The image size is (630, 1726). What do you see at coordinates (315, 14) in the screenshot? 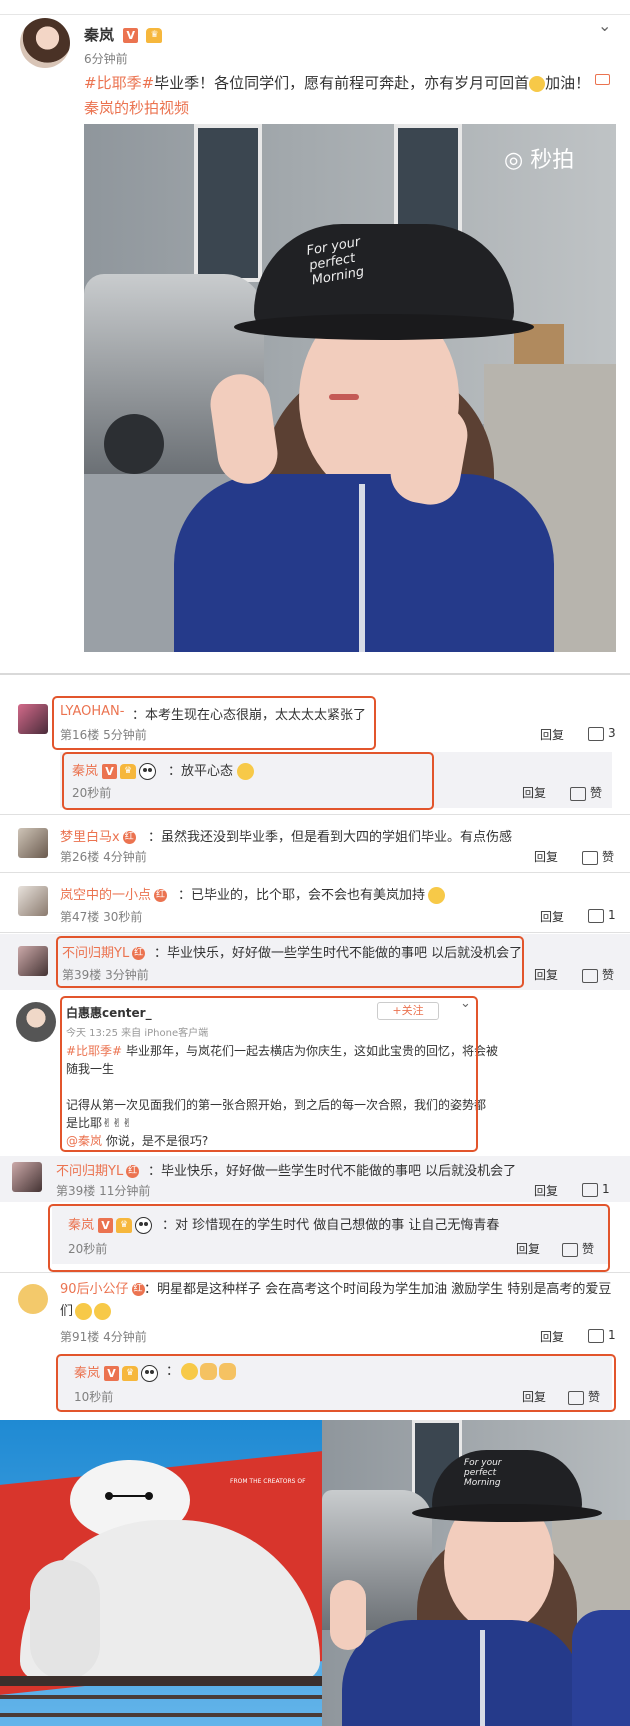
I see `top-divider` at bounding box center [315, 14].